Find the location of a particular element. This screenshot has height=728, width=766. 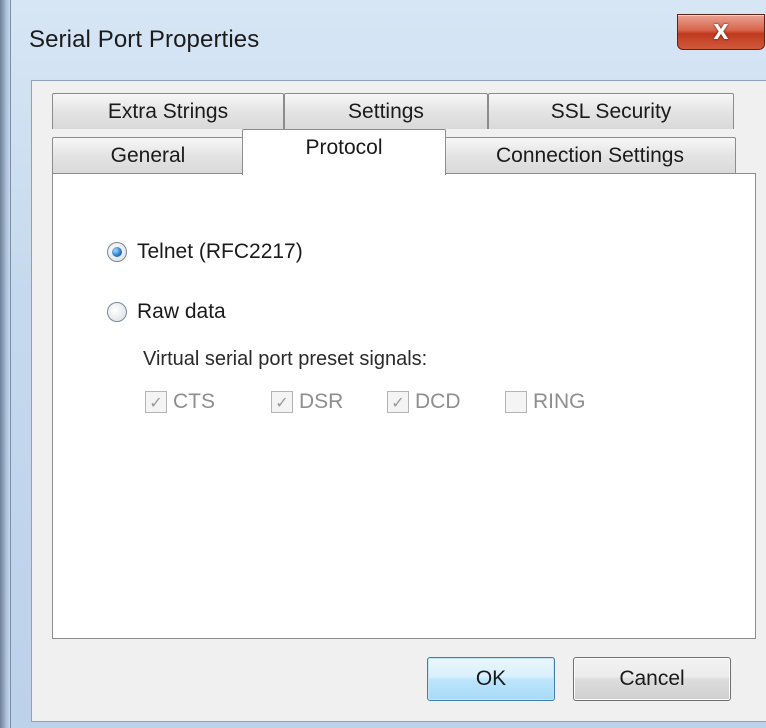

tab-connection-settings: Connection Settings is located at coordinates (590, 155).